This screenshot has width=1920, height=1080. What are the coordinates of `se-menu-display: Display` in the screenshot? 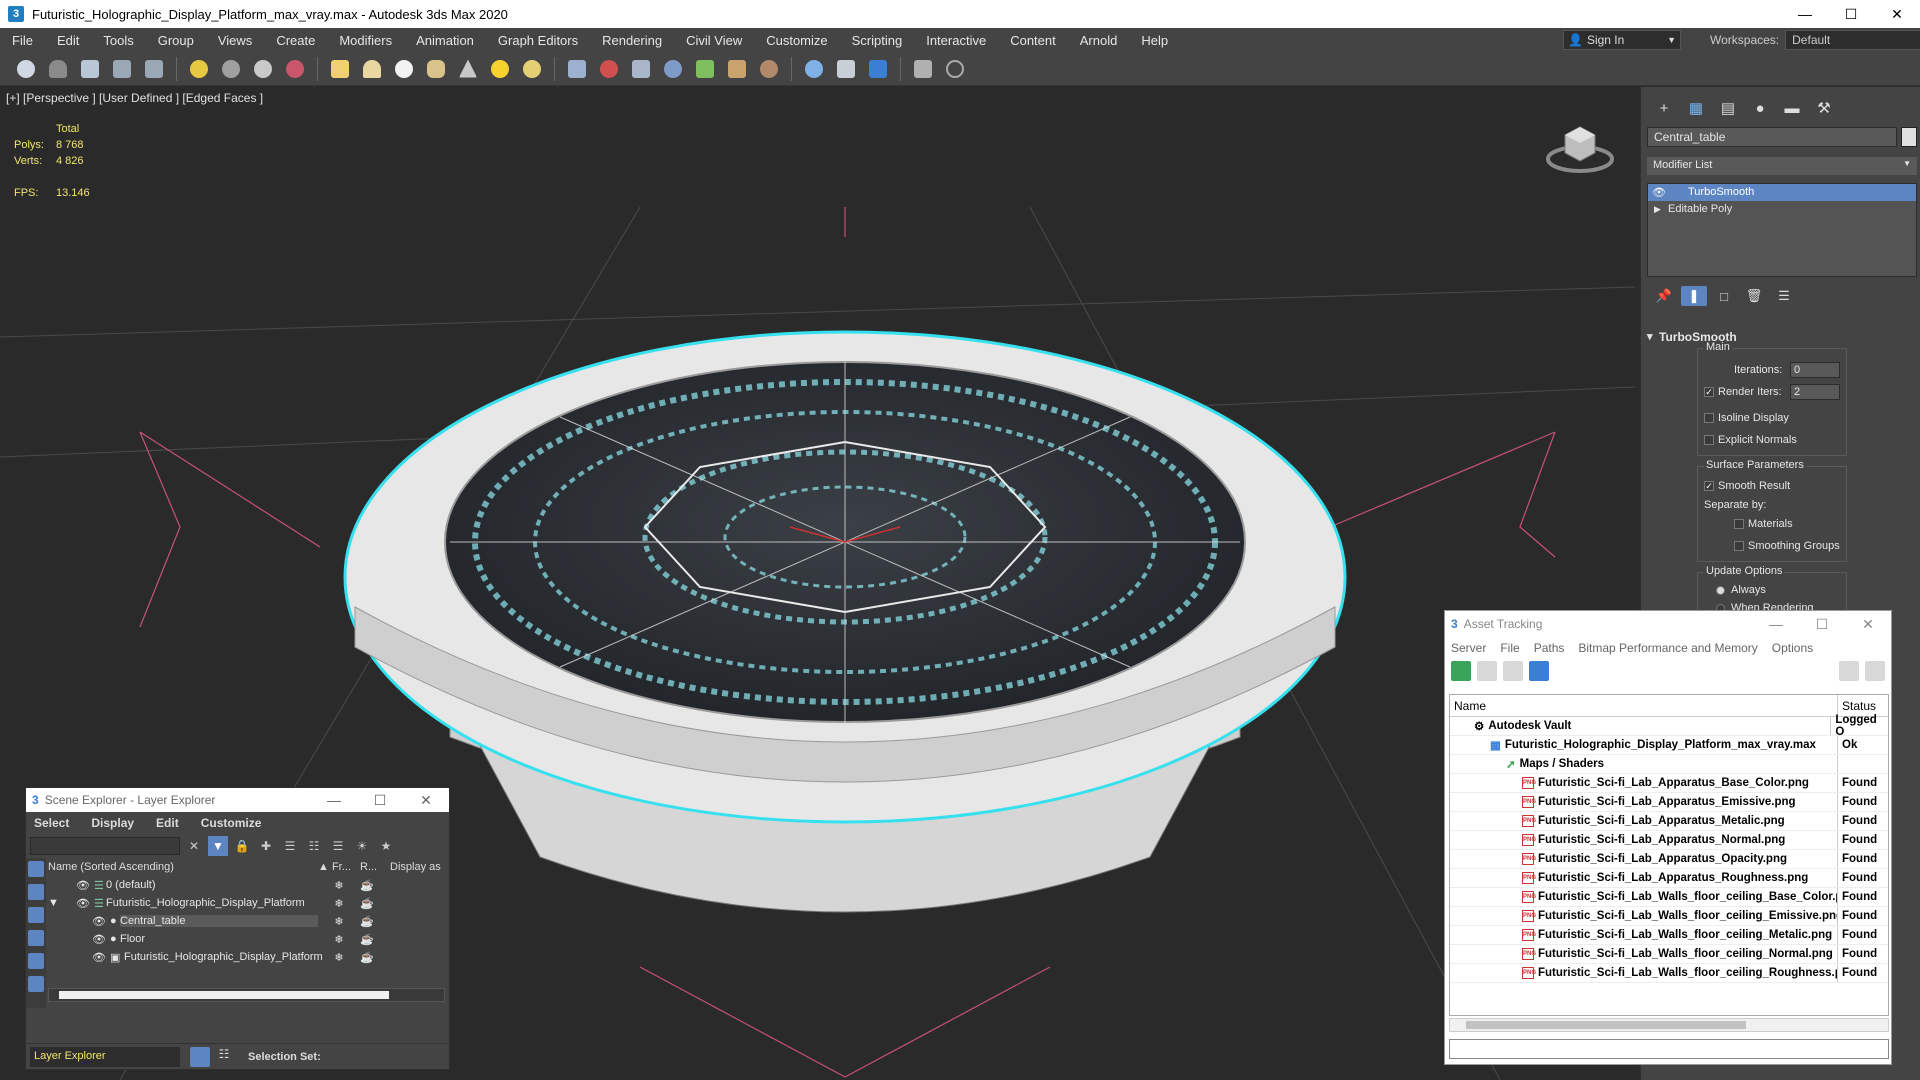 It's located at (112, 823).